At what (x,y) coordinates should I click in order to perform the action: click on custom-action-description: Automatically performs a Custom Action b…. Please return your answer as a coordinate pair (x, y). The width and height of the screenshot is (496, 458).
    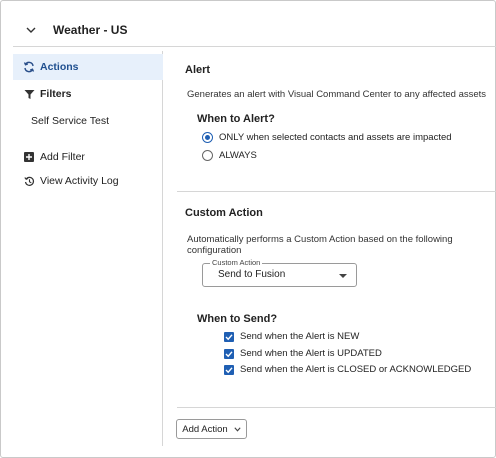
    Looking at the image, I should click on (320, 245).